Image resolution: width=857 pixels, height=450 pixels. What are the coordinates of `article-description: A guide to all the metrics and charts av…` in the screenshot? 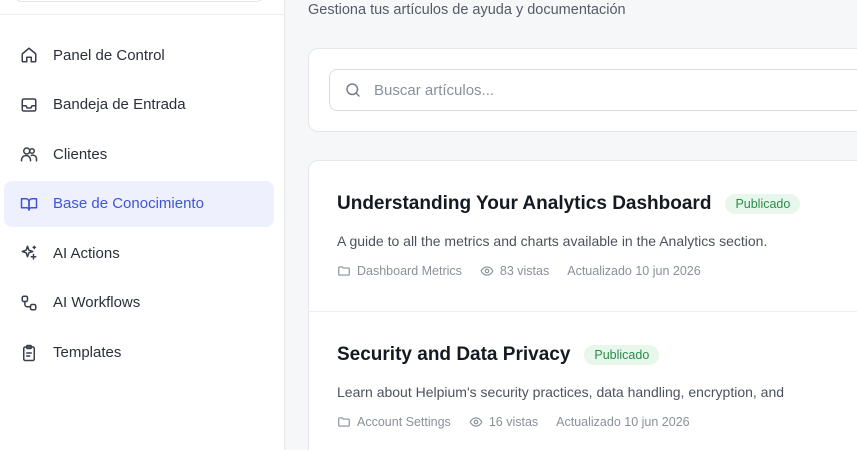 It's located at (552, 241).